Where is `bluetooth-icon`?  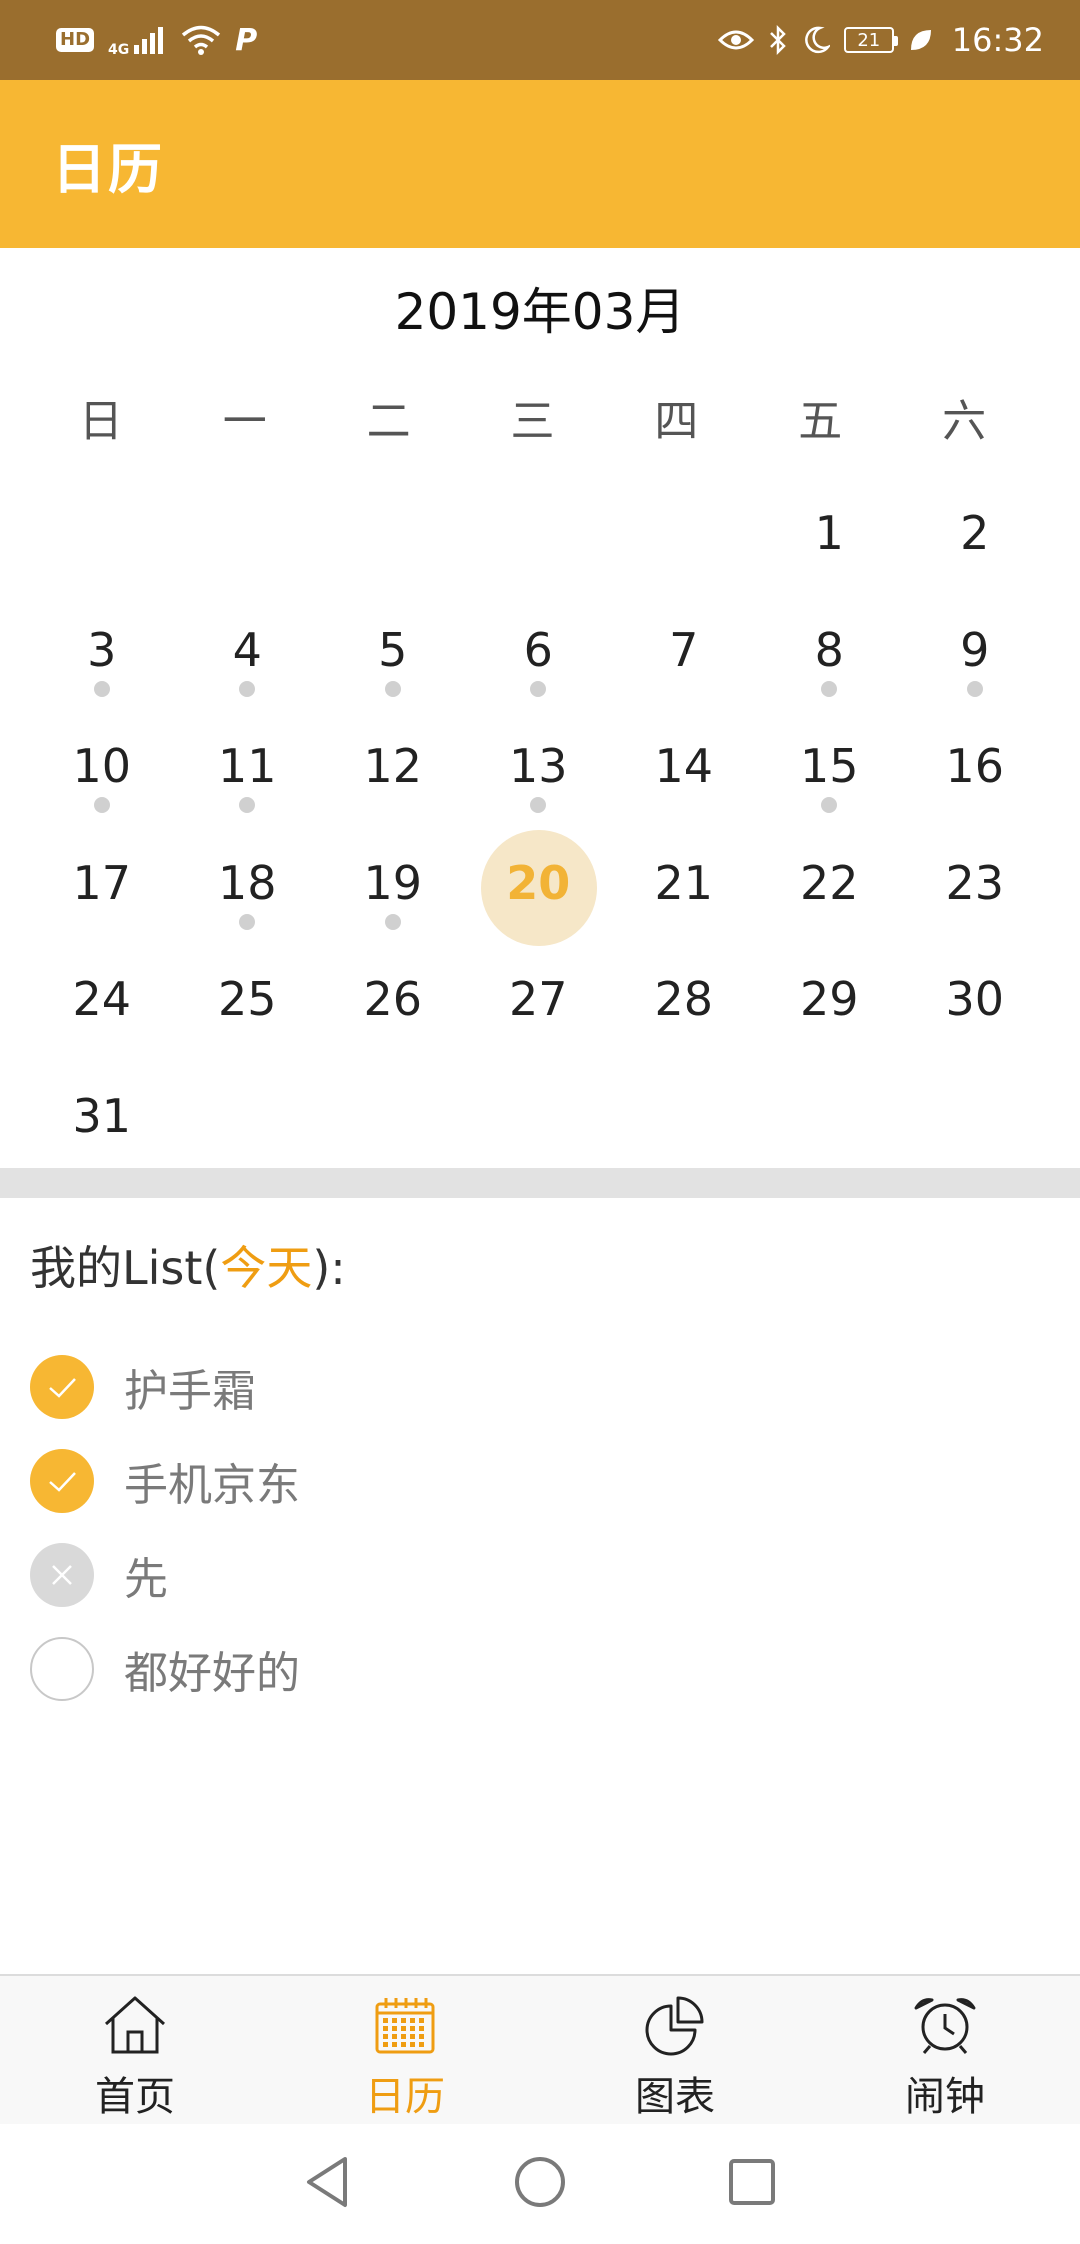
bluetooth-icon is located at coordinates (778, 40).